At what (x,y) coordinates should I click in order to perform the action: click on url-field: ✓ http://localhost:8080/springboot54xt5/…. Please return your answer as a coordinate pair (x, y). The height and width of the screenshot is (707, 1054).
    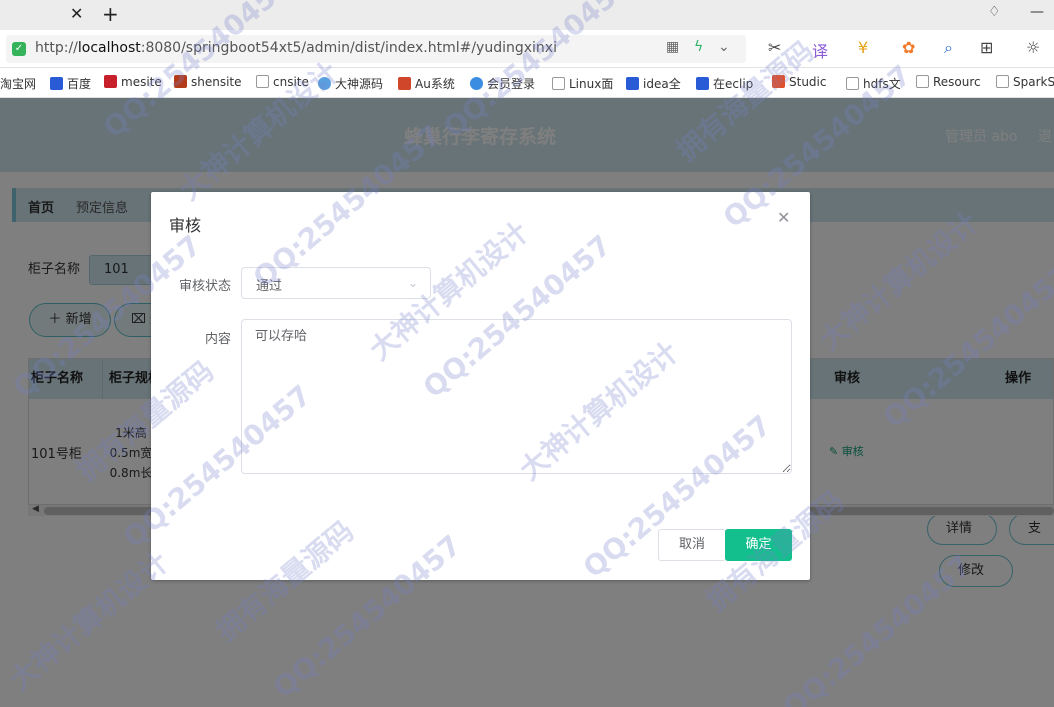
    Looking at the image, I should click on (376, 49).